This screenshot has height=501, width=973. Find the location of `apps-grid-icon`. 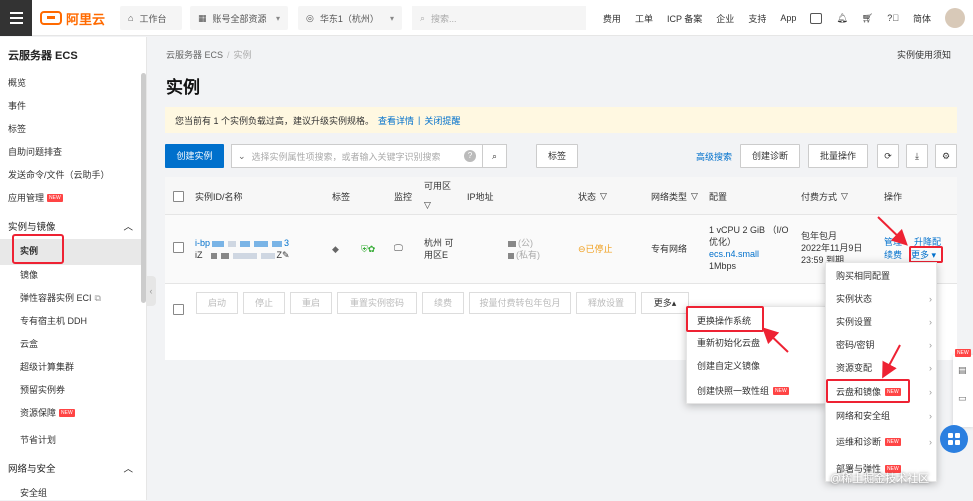

apps-grid-icon is located at coordinates (954, 439).